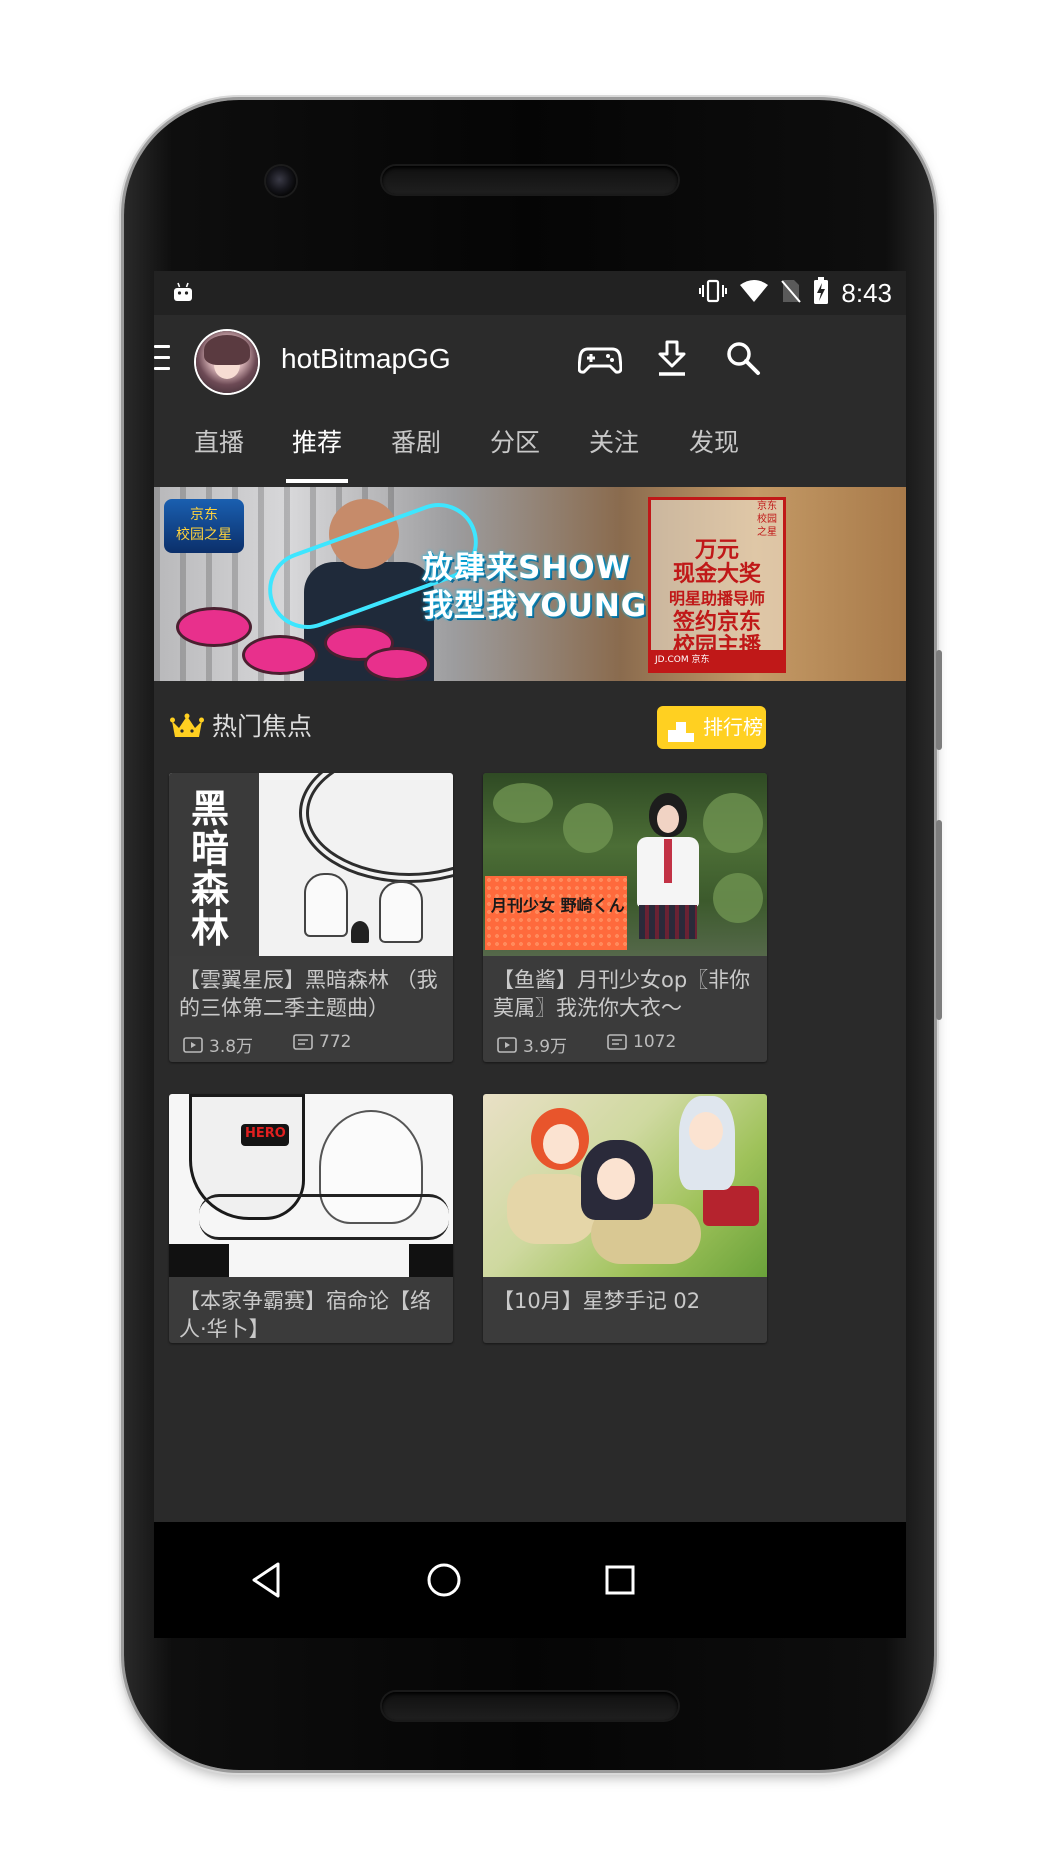 The height and width of the screenshot is (1875, 1055). Describe the element at coordinates (556, 913) in the screenshot. I see `thumbnail-sign: 月刊少女 野崎くん` at that location.